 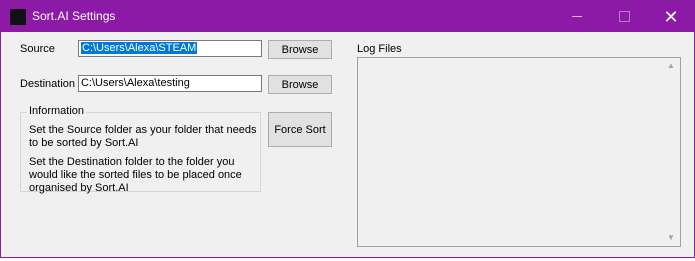 I want to click on destination-input: C:\Users\Alexa\testing, so click(x=170, y=83).